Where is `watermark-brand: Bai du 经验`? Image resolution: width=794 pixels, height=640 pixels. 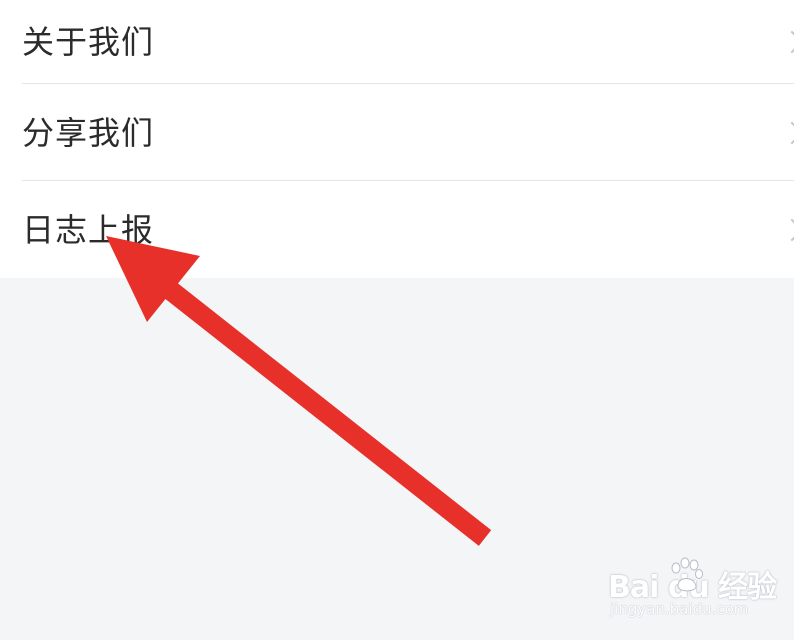 watermark-brand: Bai du 经验 is located at coordinates (692, 587).